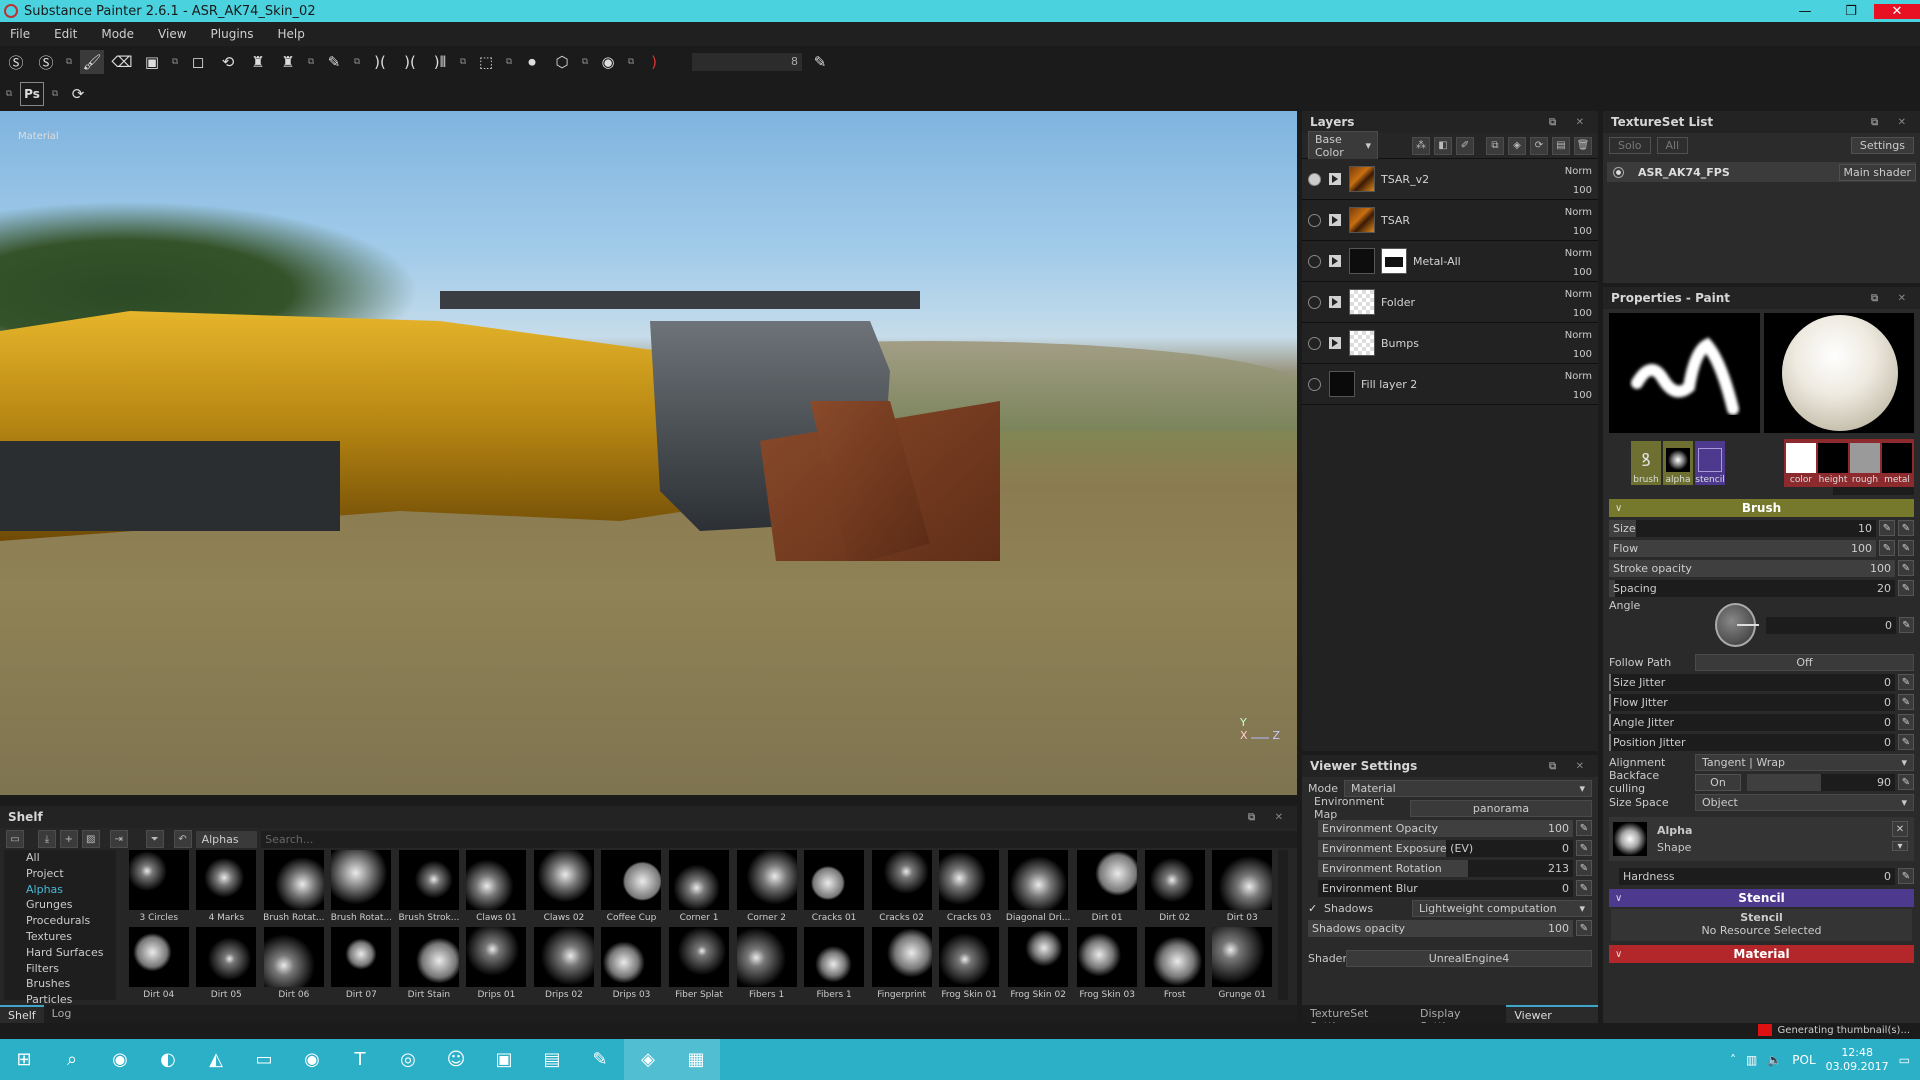 This screenshot has width=1920, height=1080. I want to click on shelf-category-hard-surfaces: Hard Surfaces, so click(60, 953).